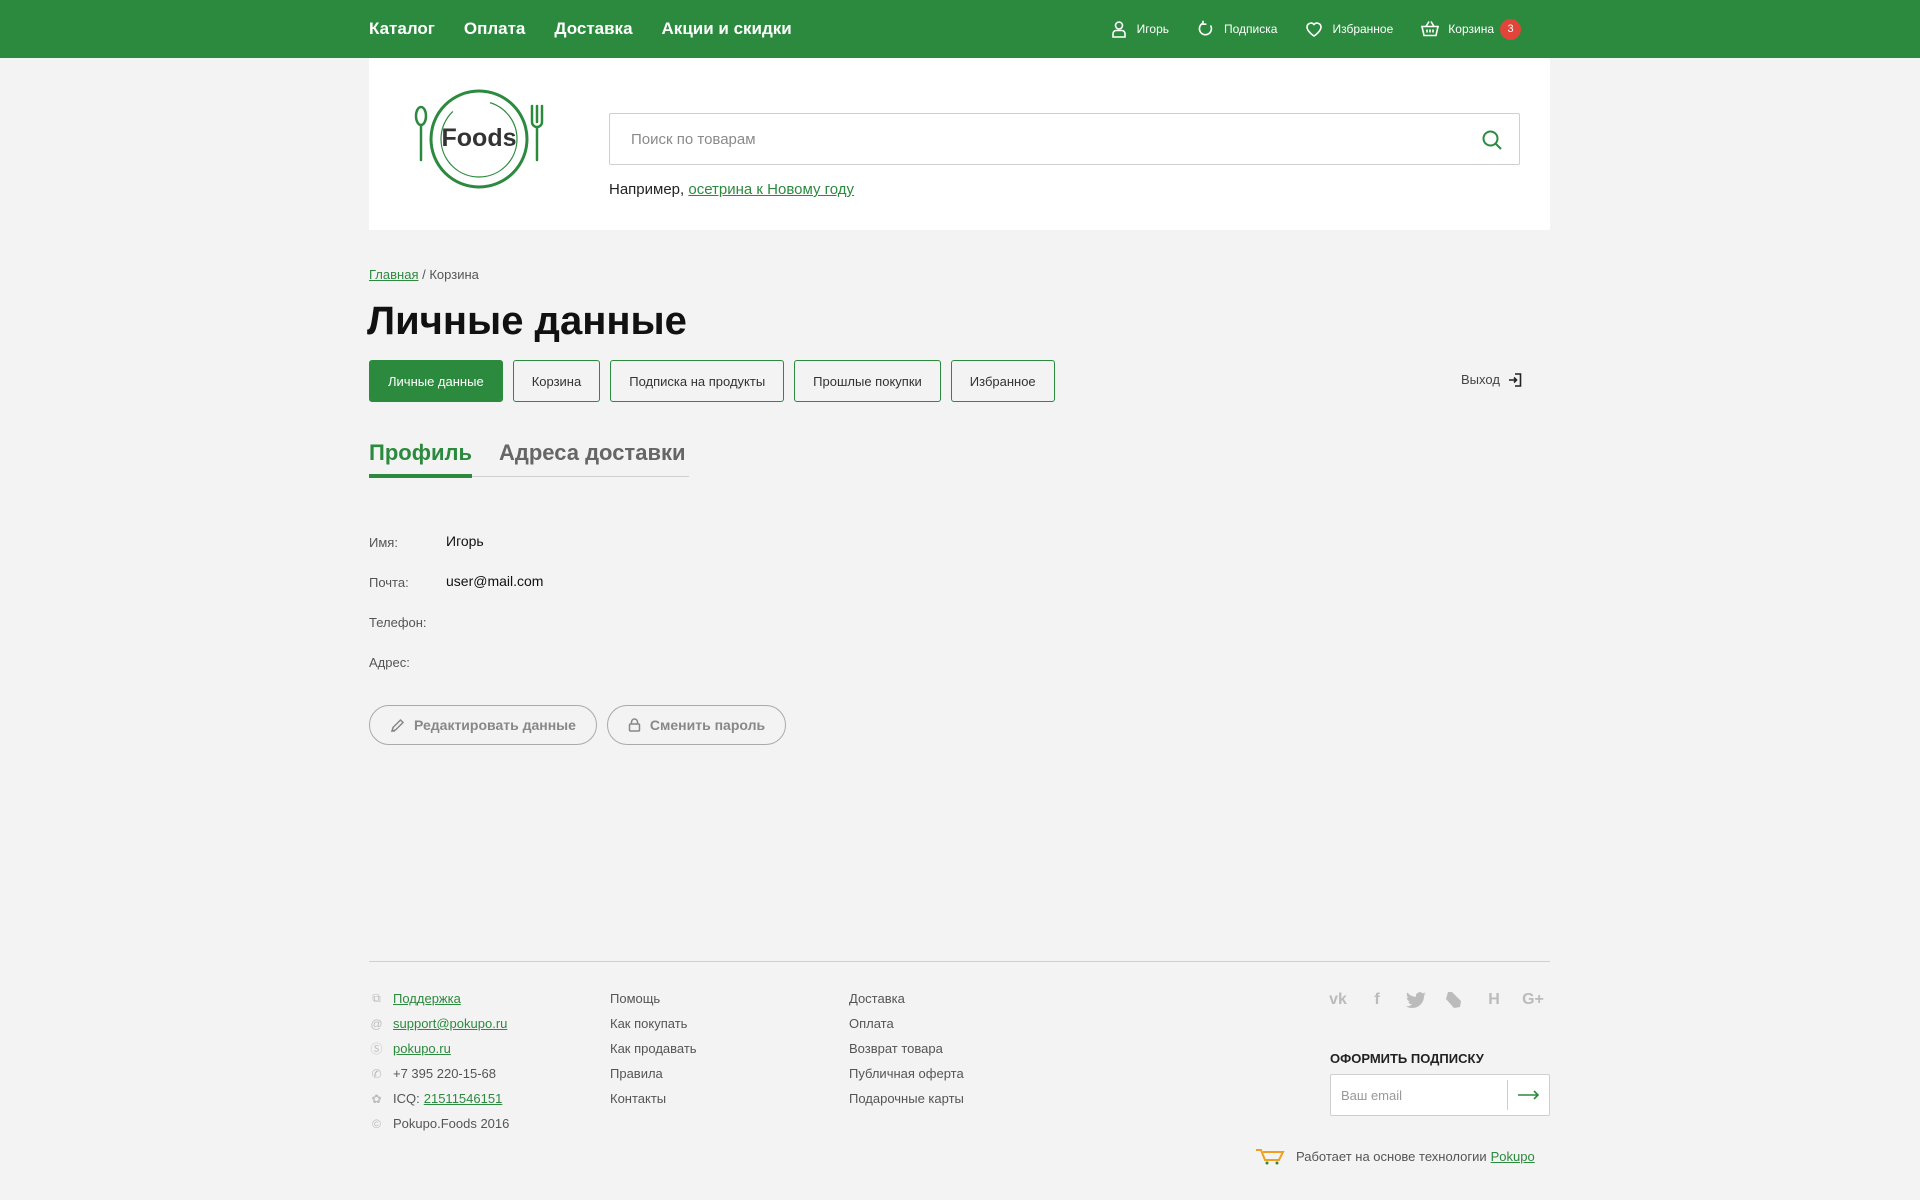 The height and width of the screenshot is (1200, 1920). What do you see at coordinates (647, 189) in the screenshot?
I see `search-hint-prefix: Например,` at bounding box center [647, 189].